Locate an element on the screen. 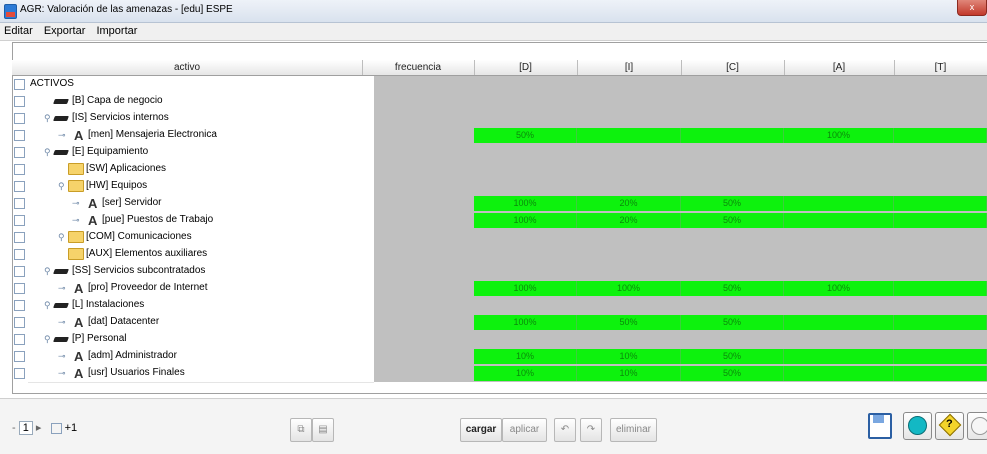  table-row: ⚲ [L] Instalaciones is located at coordinates (499, 306).